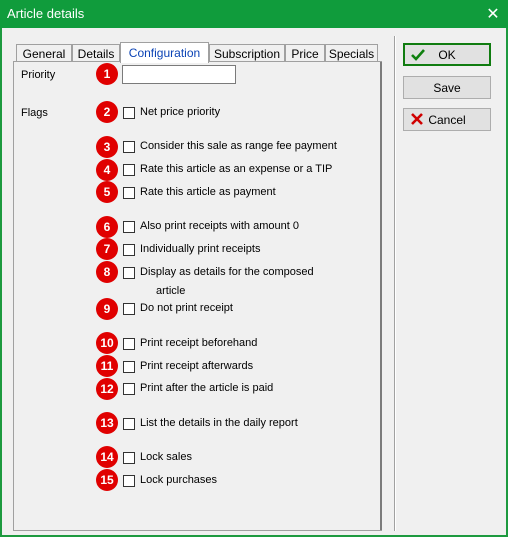 Image resolution: width=508 pixels, height=537 pixels. I want to click on cancel-button-label: Cancel, so click(447, 119).